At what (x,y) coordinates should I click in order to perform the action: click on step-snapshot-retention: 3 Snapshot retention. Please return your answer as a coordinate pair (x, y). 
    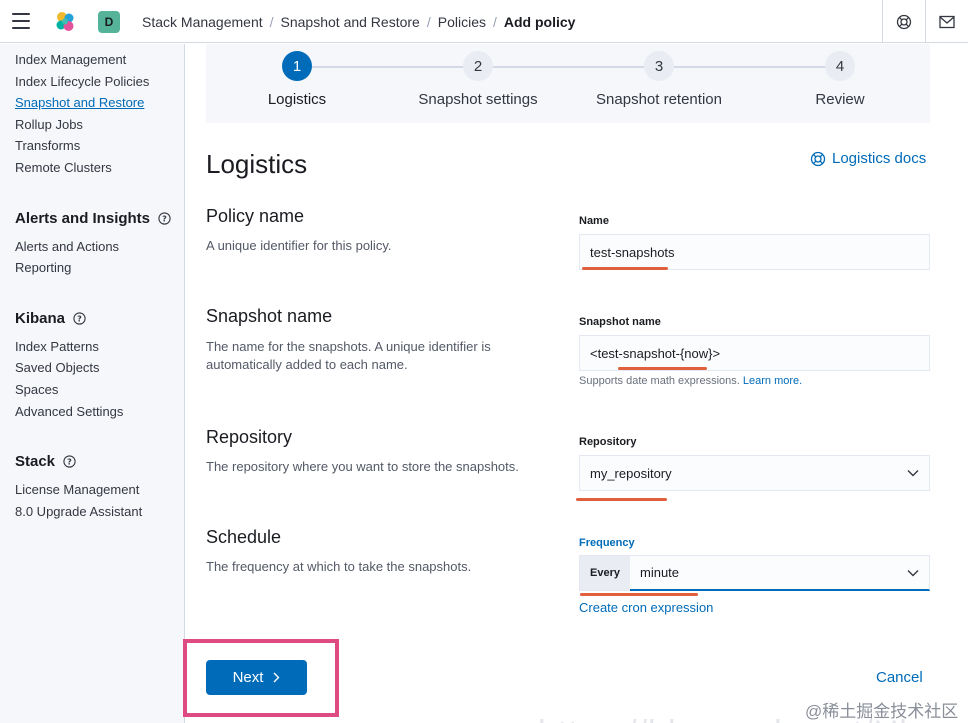
    Looking at the image, I should click on (659, 79).